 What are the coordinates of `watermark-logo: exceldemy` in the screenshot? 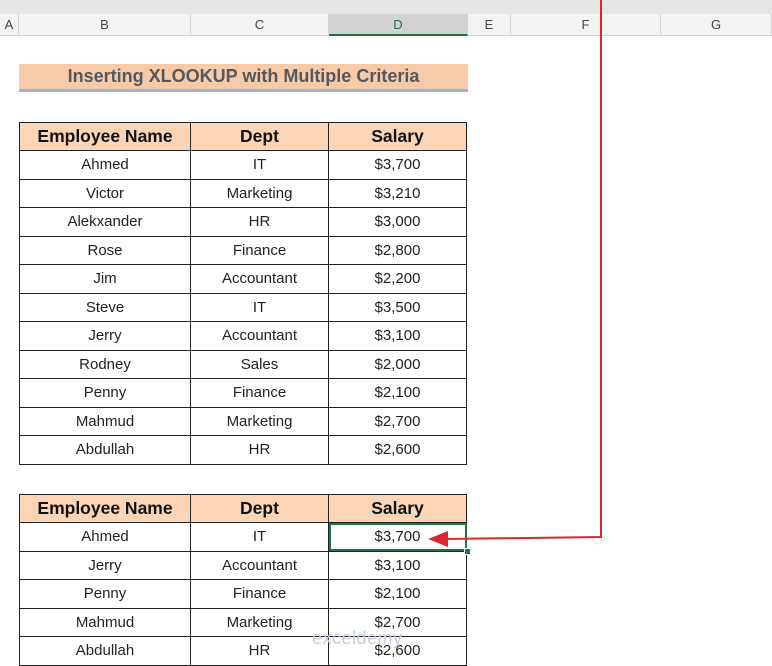 It's located at (357, 638).